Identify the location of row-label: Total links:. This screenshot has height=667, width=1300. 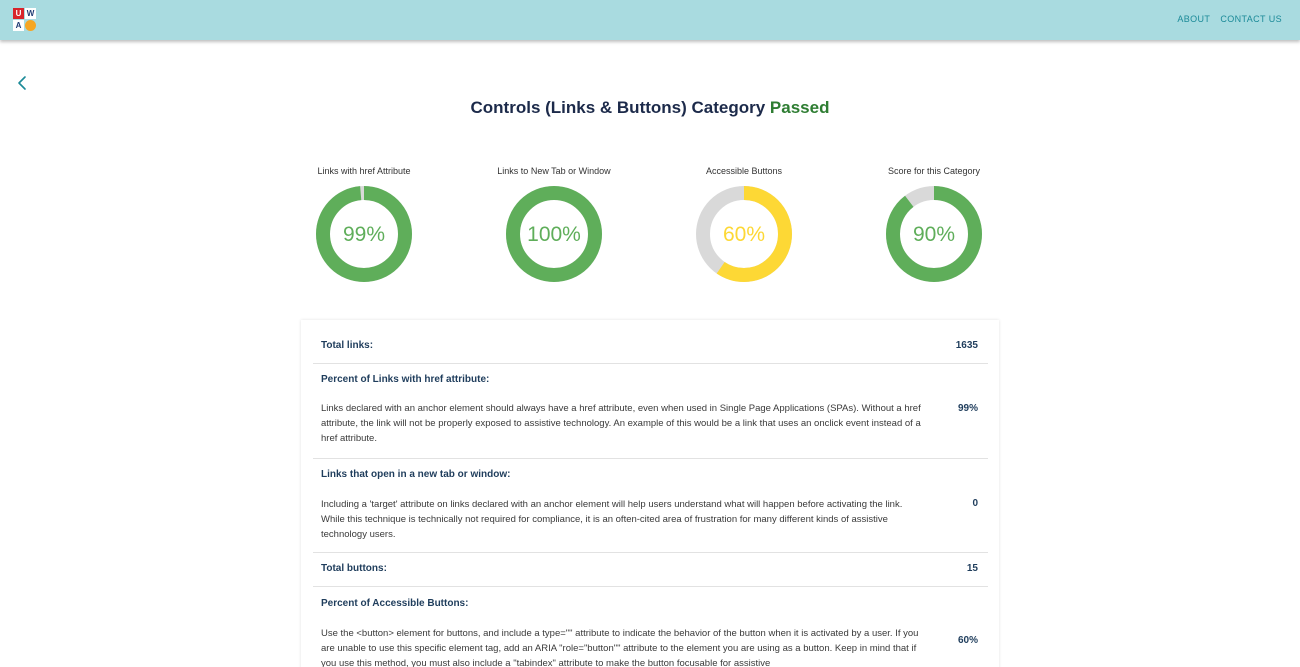
(347, 345).